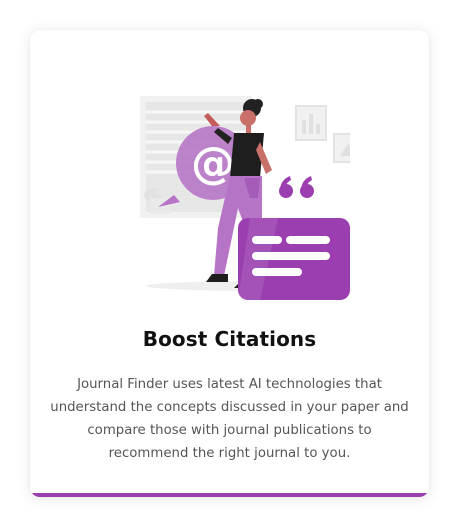 This screenshot has height=526, width=460. I want to click on quote-icon, so click(296, 187).